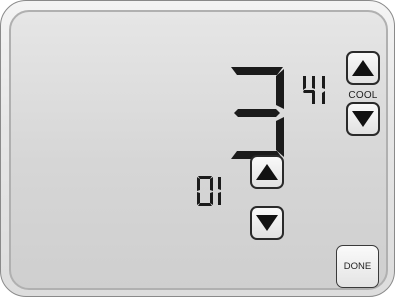 The width and height of the screenshot is (395, 297). Describe the element at coordinates (257, 113) in the screenshot. I see `hour-display: 3` at that location.